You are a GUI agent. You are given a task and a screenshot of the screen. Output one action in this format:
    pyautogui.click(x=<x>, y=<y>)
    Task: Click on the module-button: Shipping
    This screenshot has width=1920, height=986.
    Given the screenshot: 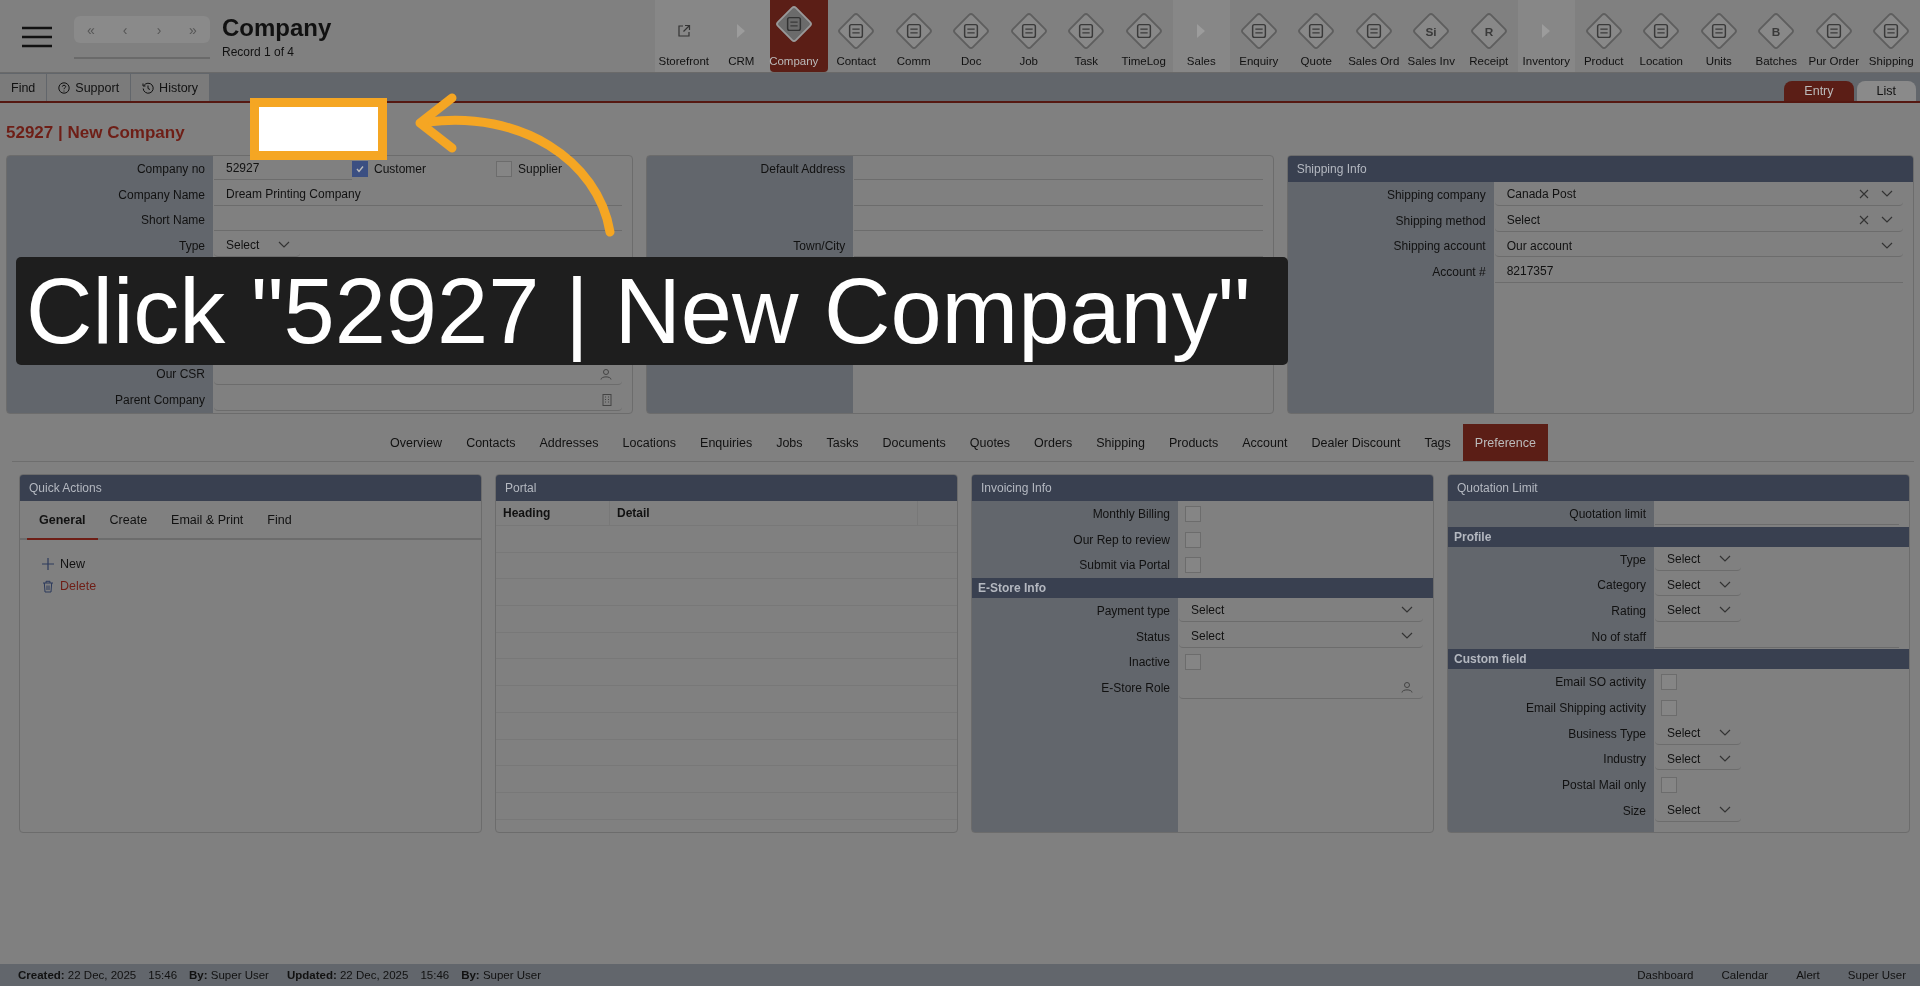 What is the action you would take?
    pyautogui.click(x=1891, y=36)
    